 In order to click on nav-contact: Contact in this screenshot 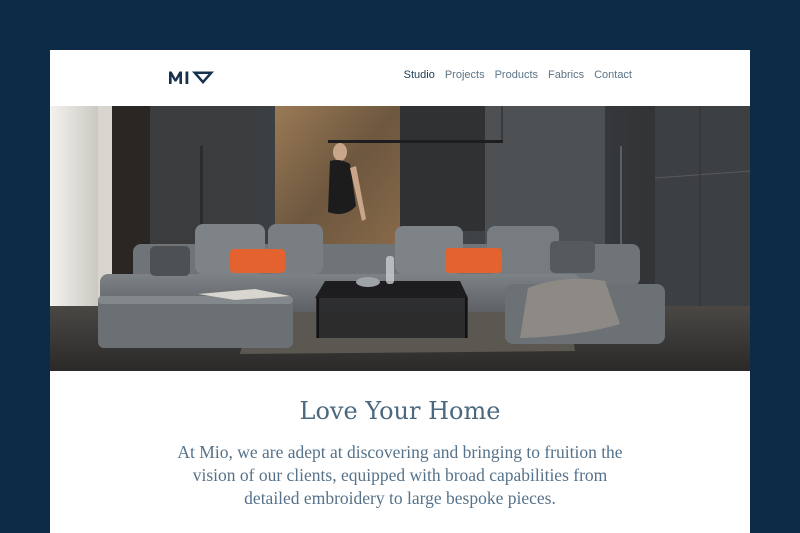, I will do `click(613, 75)`.